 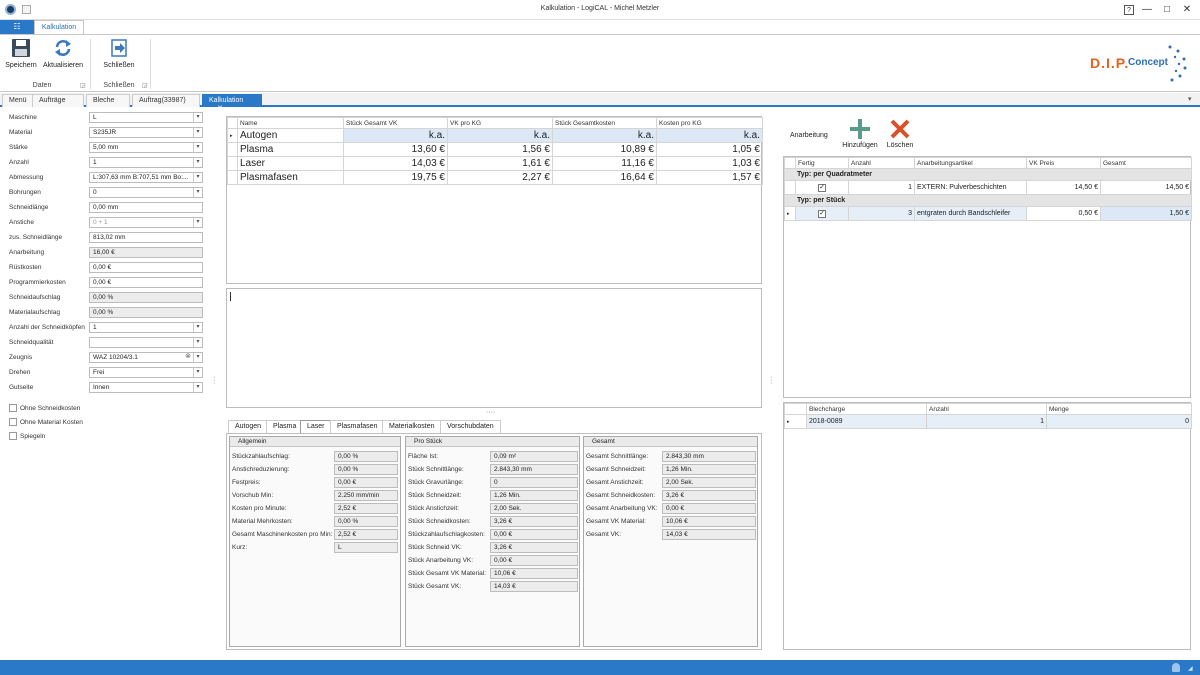 What do you see at coordinates (166, 100) in the screenshot?
I see `doc-tab-auftrag: Auftrag(33987)` at bounding box center [166, 100].